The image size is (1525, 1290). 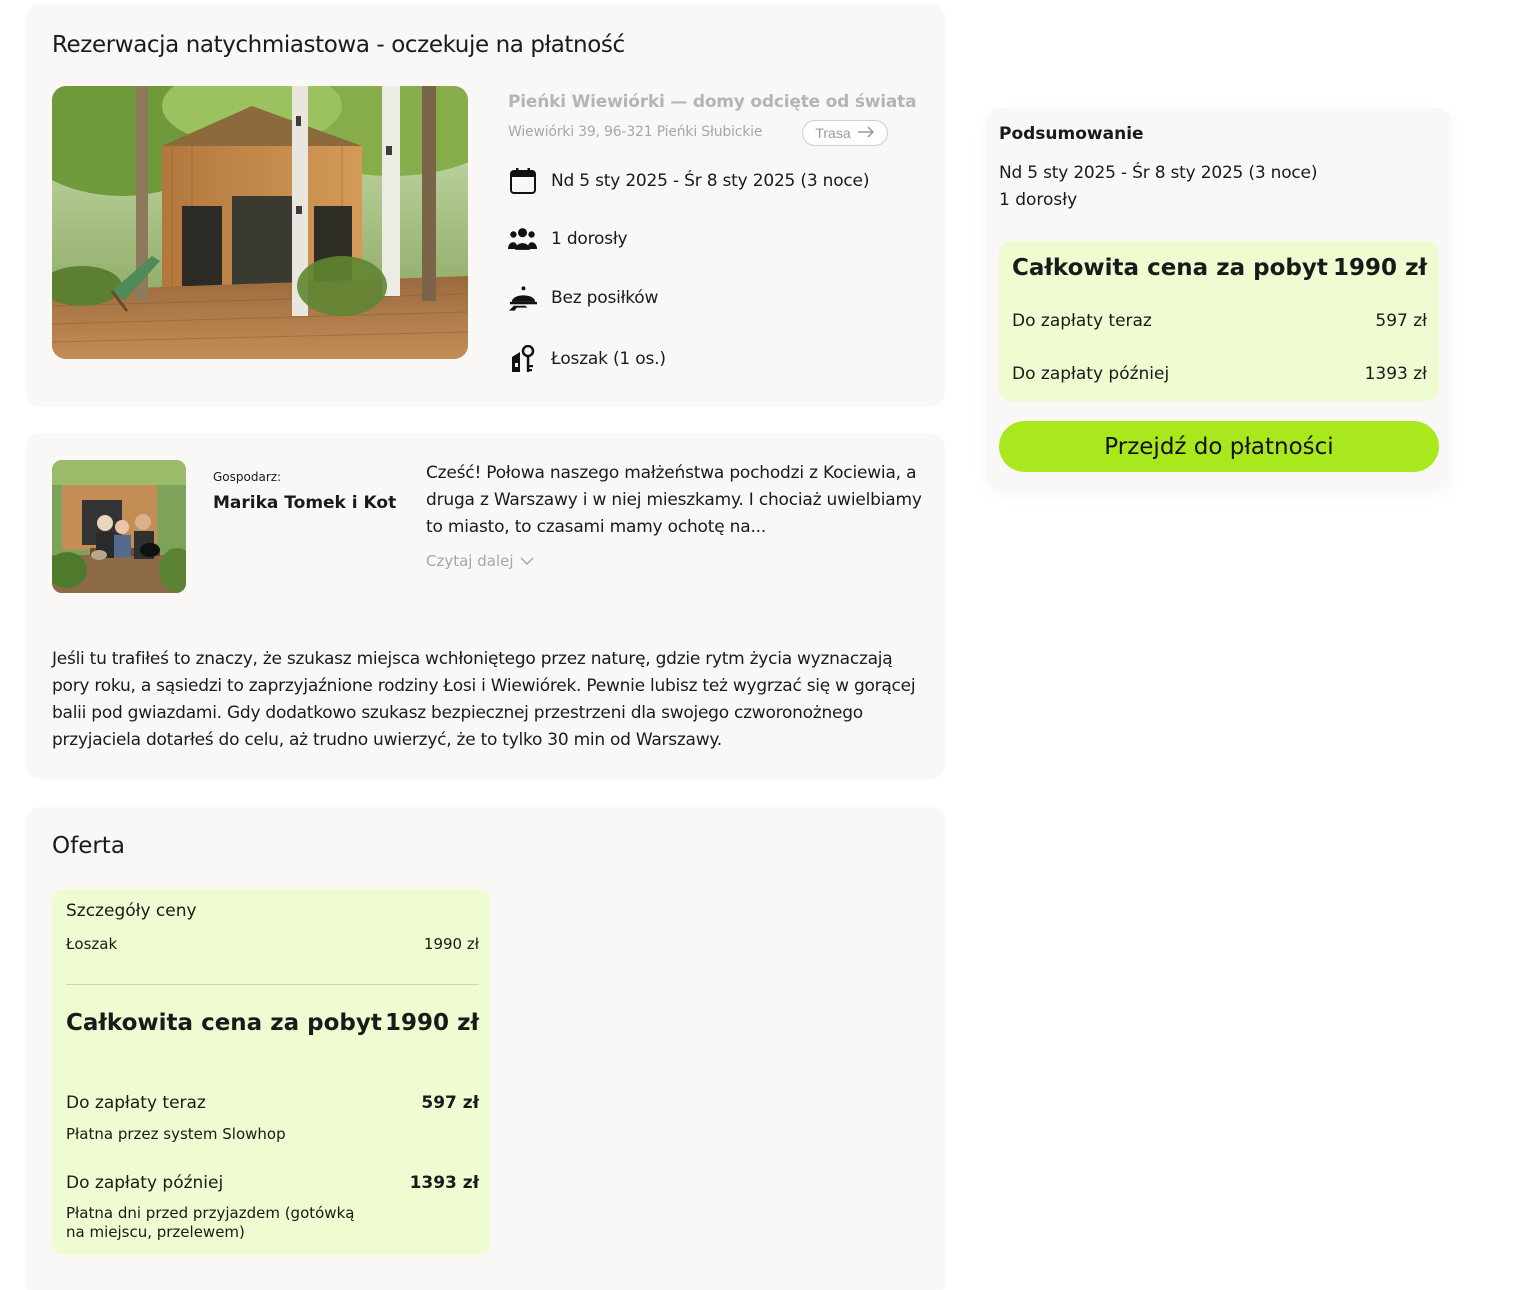 What do you see at coordinates (176, 1134) in the screenshot?
I see `offer-pay-now-note: Płatna przez system Slowhop` at bounding box center [176, 1134].